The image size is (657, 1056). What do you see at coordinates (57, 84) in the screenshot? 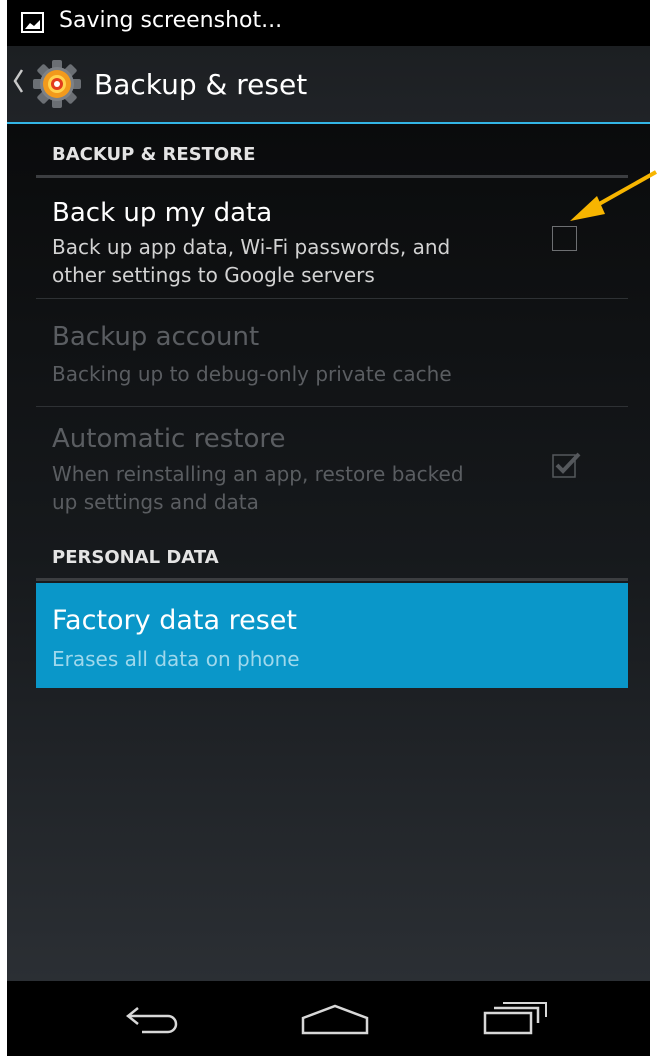
I see `settings-gear-icon` at bounding box center [57, 84].